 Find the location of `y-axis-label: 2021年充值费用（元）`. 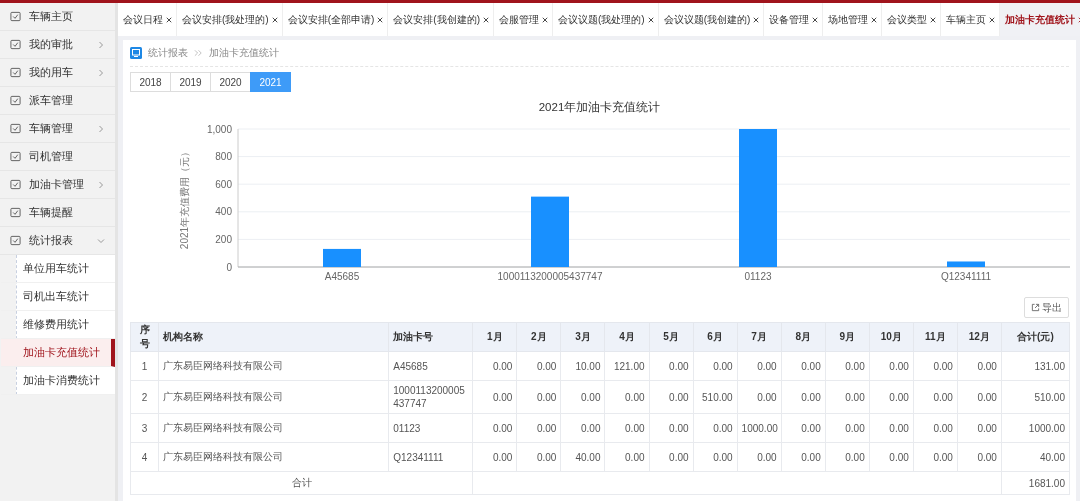

y-axis-label: 2021年充值费用（元） is located at coordinates (184, 198).